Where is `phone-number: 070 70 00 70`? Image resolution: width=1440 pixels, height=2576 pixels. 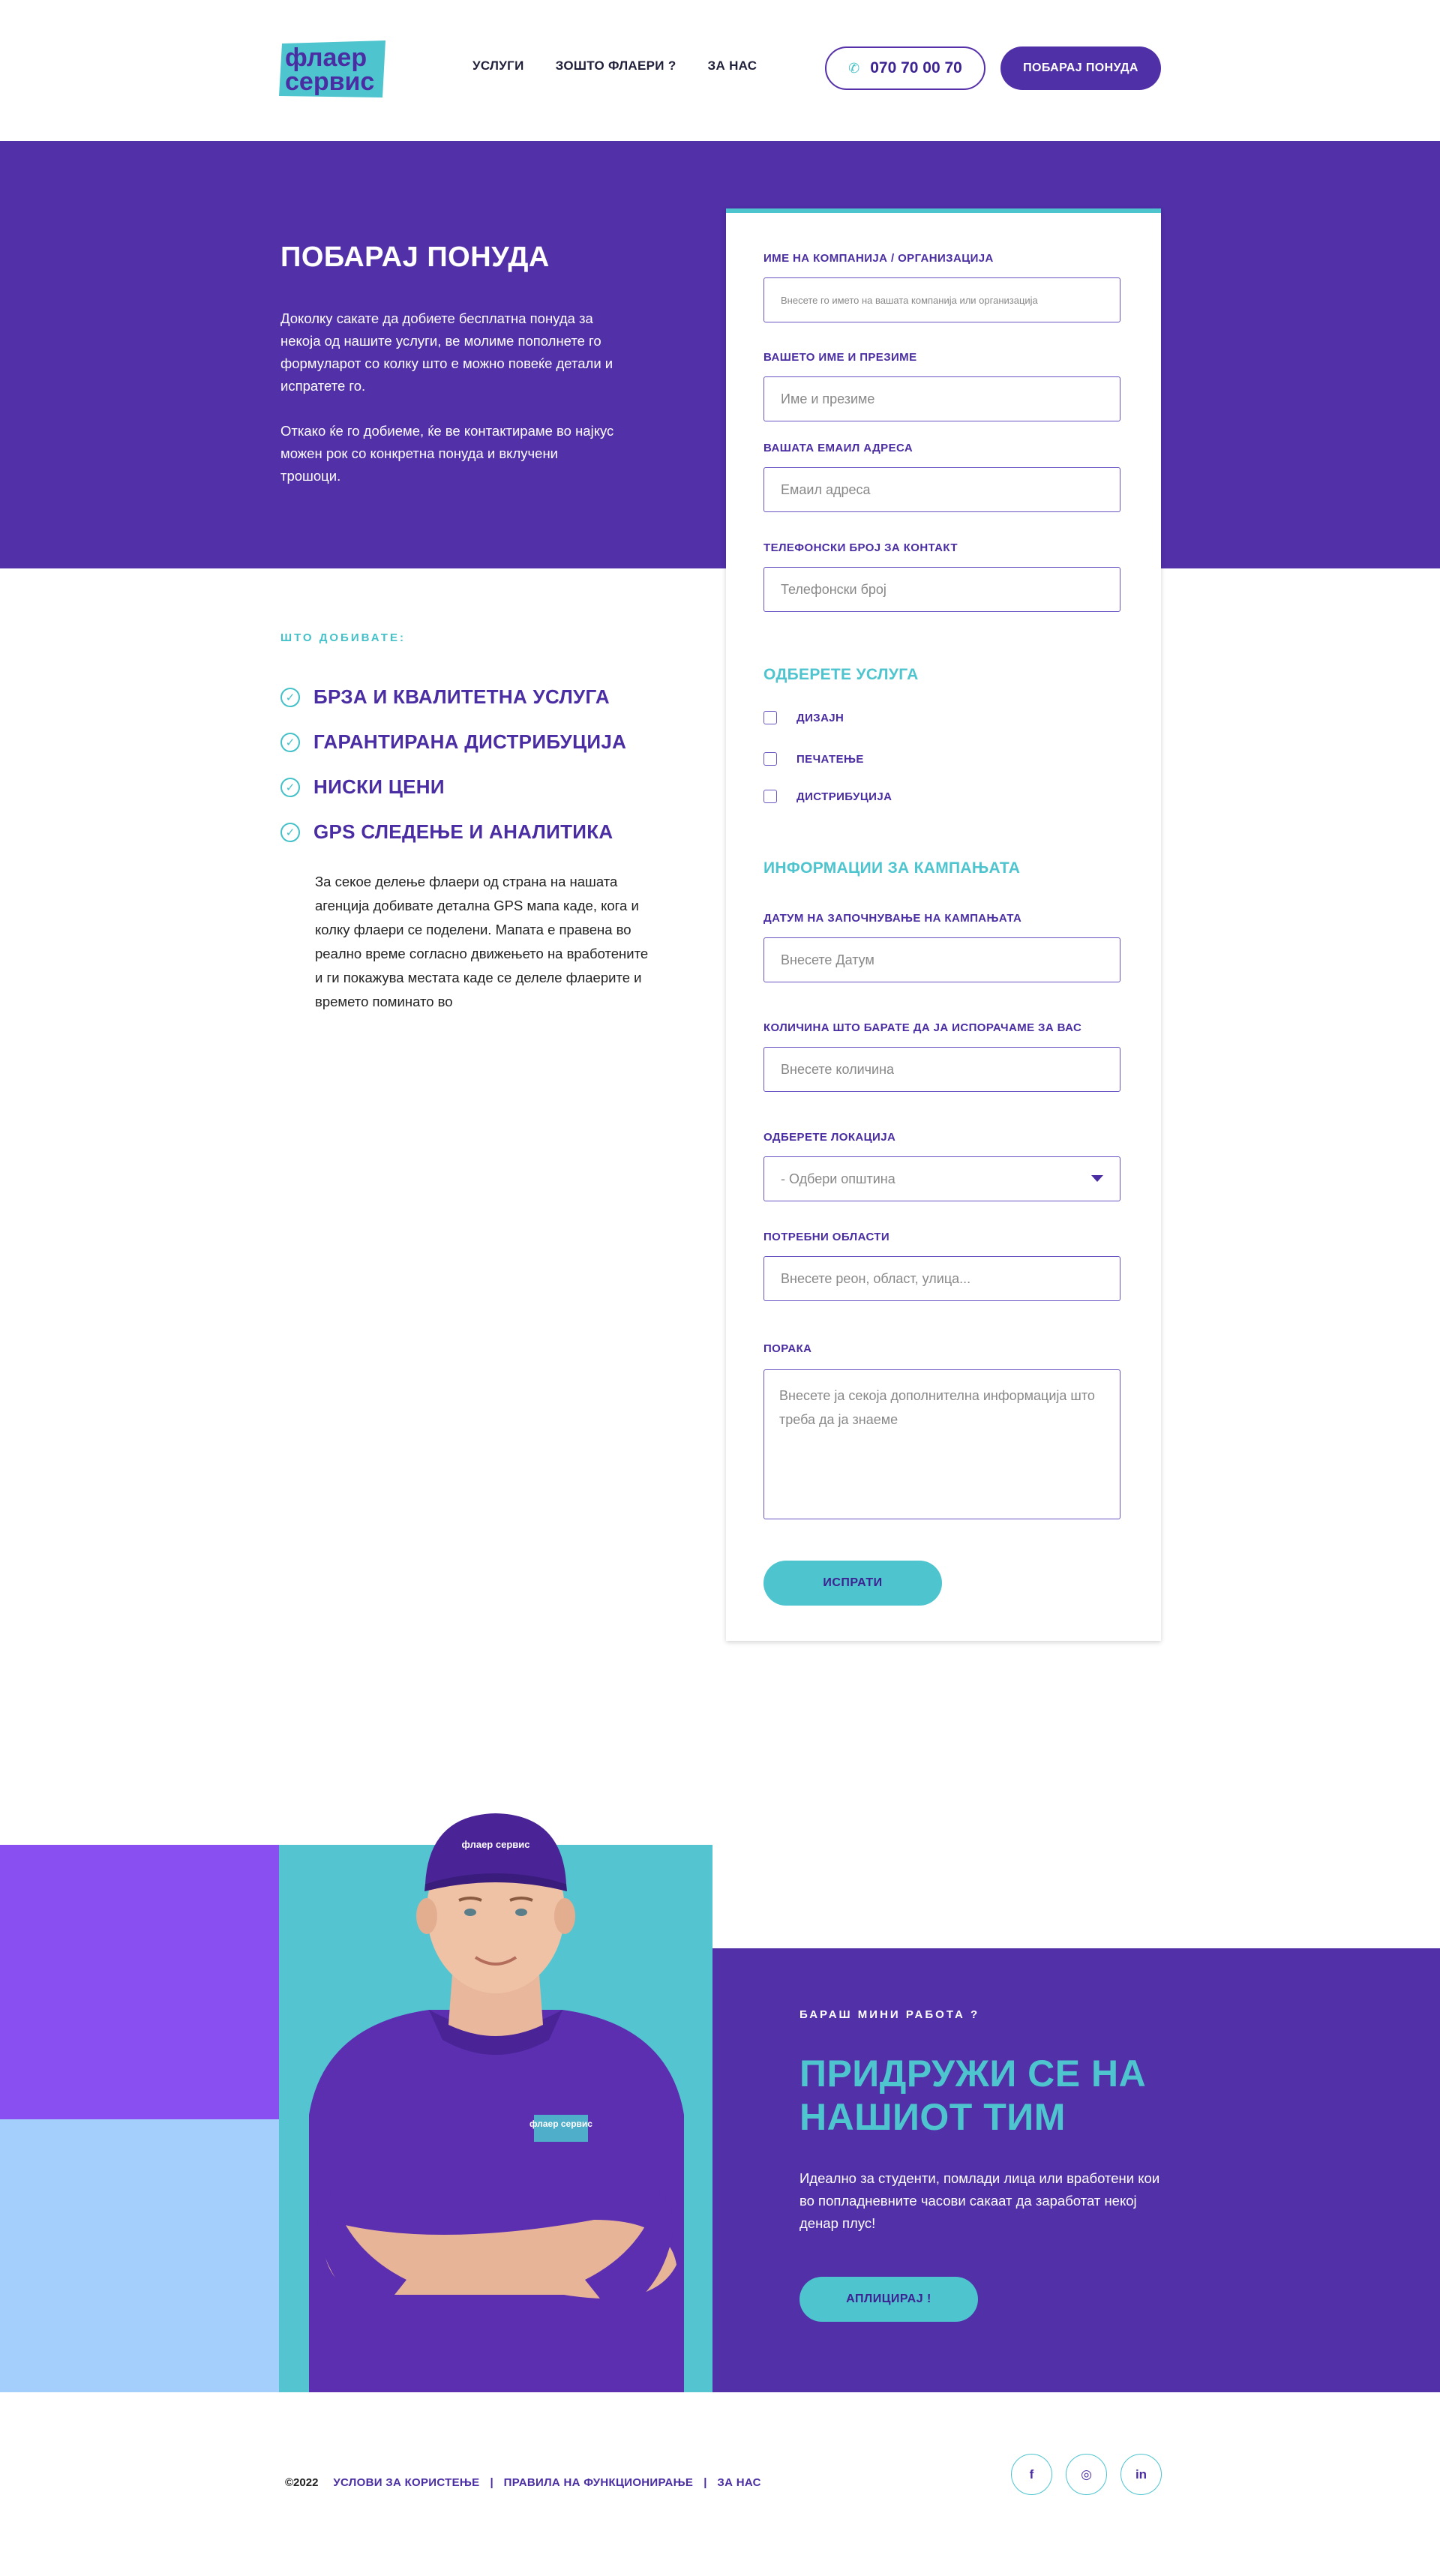
phone-number: 070 70 00 70 is located at coordinates (916, 68).